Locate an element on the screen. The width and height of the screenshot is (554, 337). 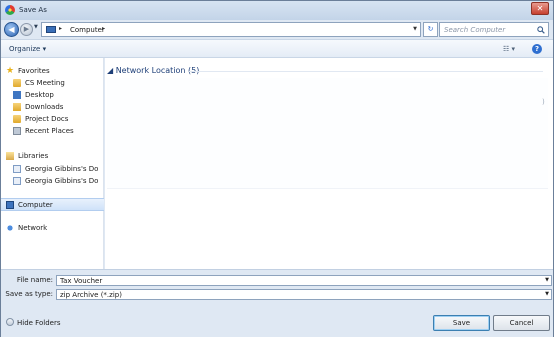
navigation-bar: ◀ ▶ ▼ ▸ Computer ▸ ▼ ↻ Search Computer is located at coordinates (277, 29).